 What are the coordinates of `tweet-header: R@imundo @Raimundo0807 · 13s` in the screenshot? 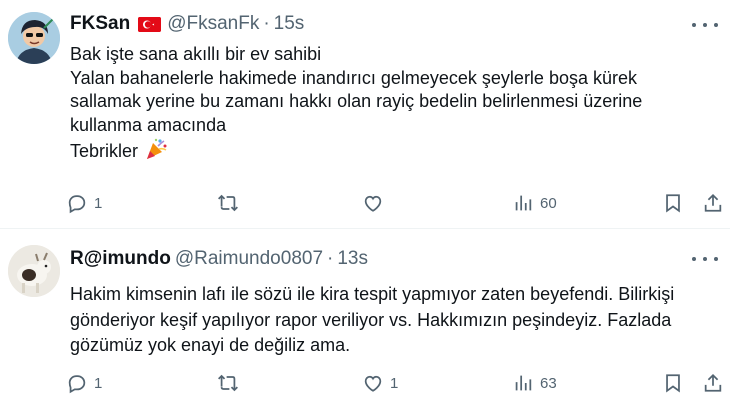 It's located at (219, 259).